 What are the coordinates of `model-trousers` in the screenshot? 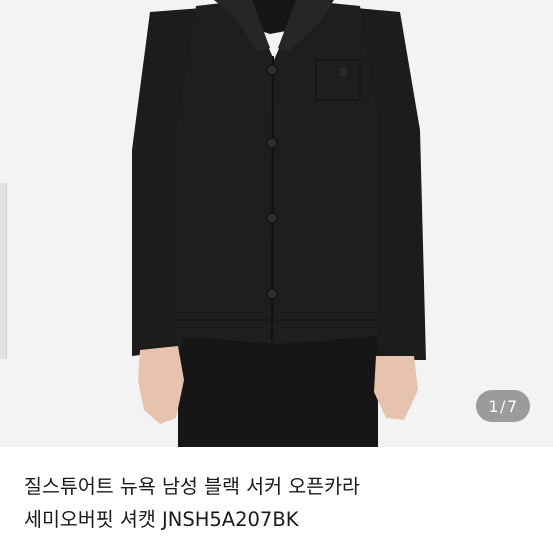 It's located at (278, 388).